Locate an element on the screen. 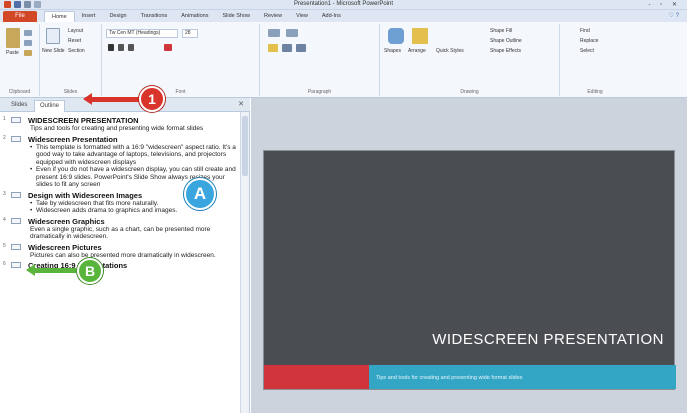 This screenshot has height=413, width=687. group-paragraph: Paragraph is located at coordinates (320, 60).